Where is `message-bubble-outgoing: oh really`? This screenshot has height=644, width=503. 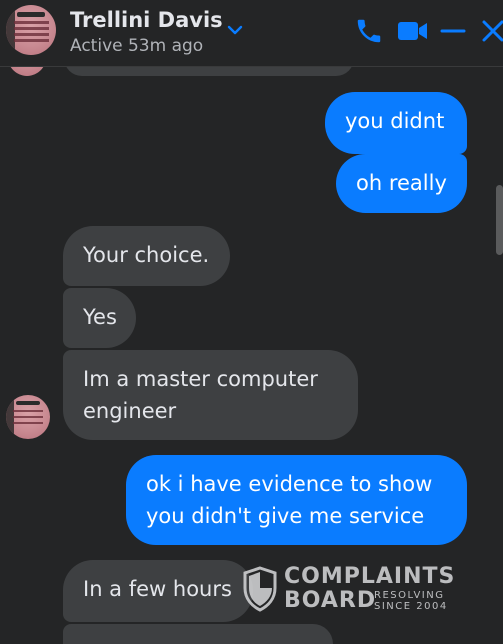
message-bubble-outgoing: oh really is located at coordinates (401, 183).